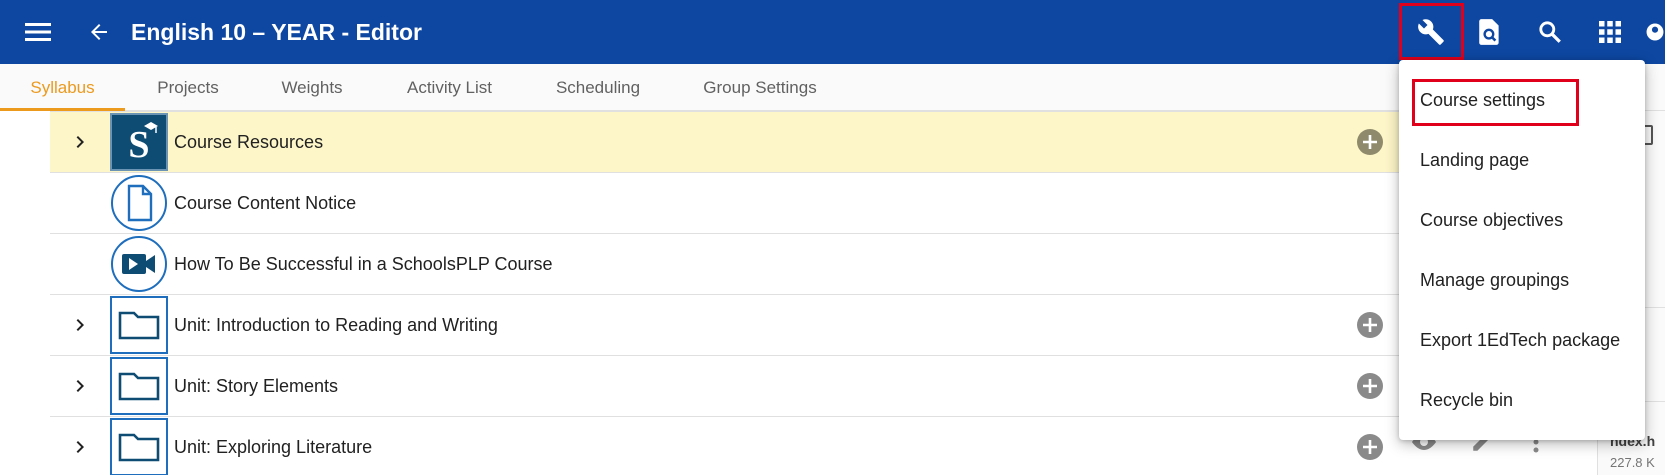  I want to click on list-item: S Course Resources, so click(835, 141).